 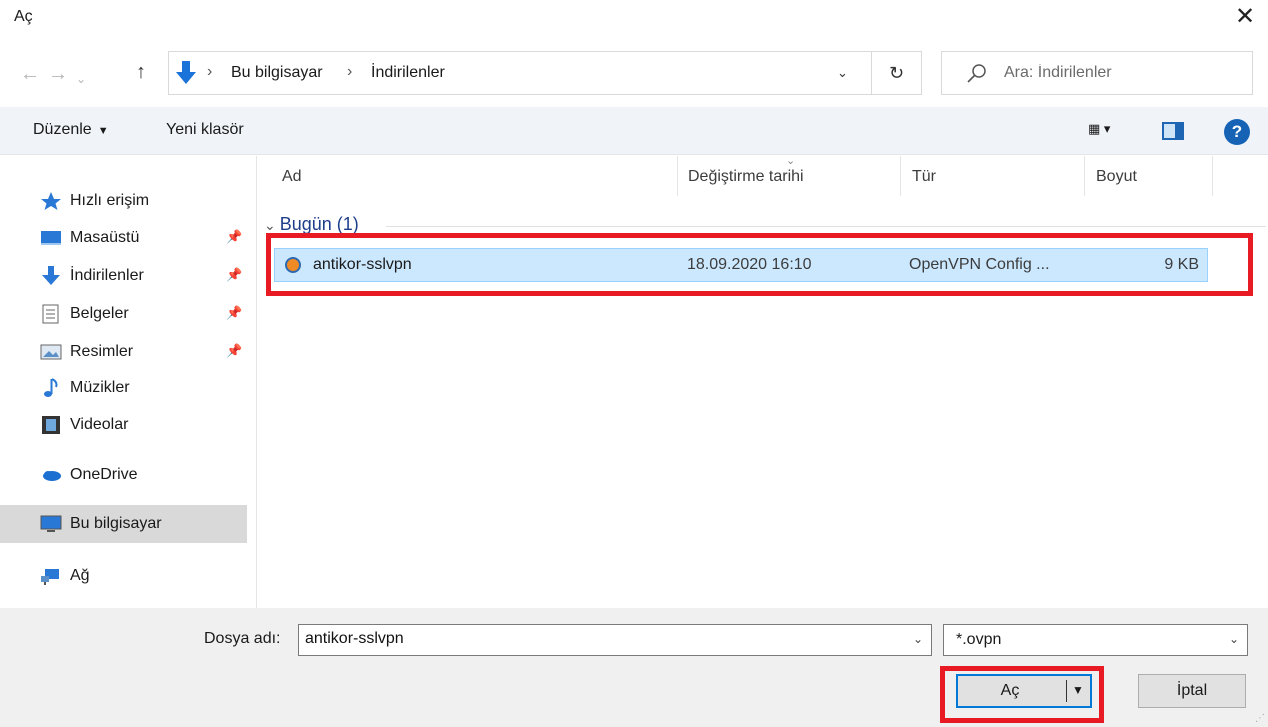 I want to click on document-icon, so click(x=51, y=314).